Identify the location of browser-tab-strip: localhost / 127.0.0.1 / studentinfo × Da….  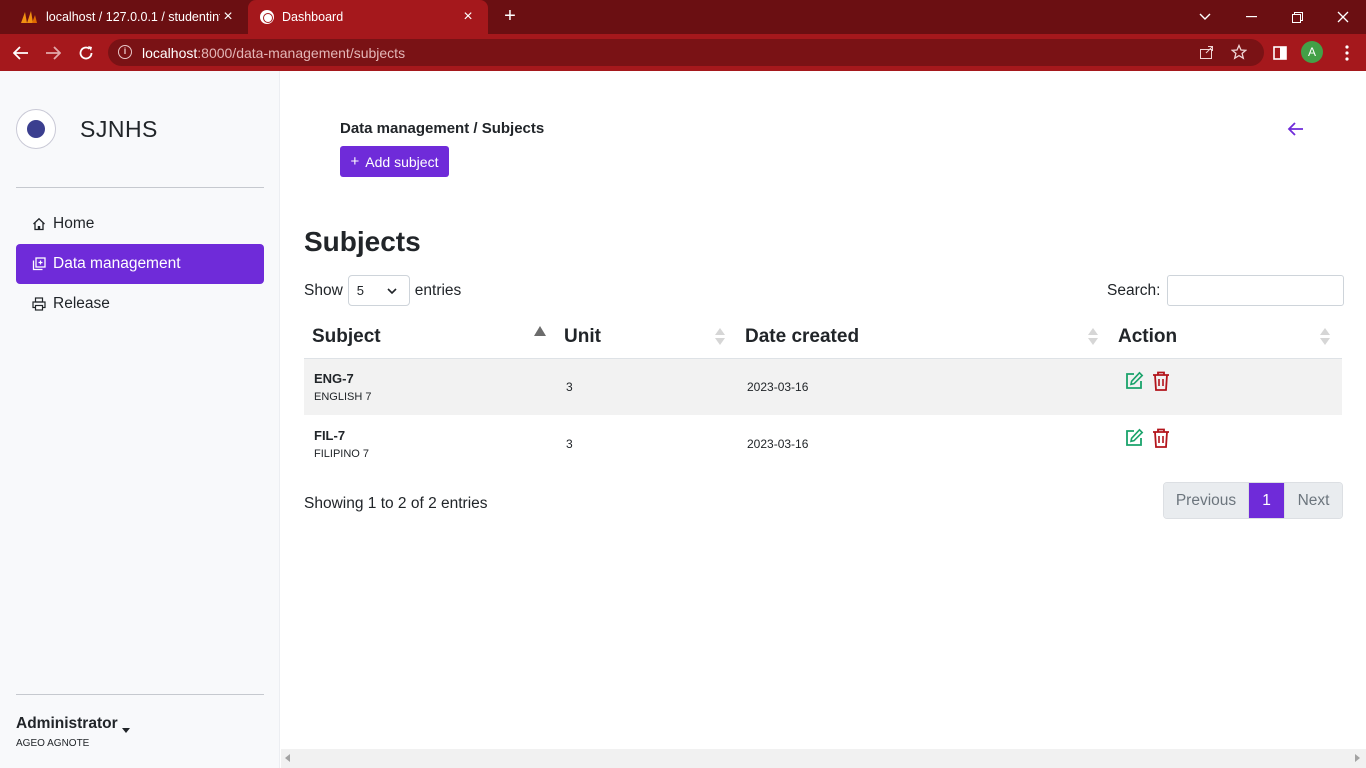
(683, 17).